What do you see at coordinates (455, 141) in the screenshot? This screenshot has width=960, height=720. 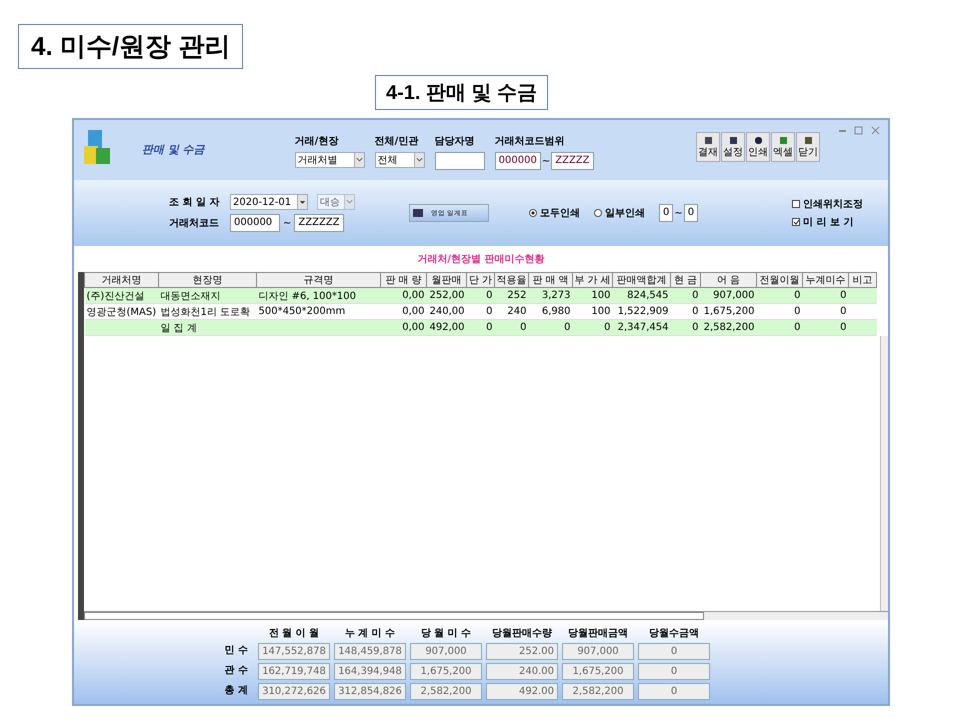 I see `filter-label: 담당자명` at bounding box center [455, 141].